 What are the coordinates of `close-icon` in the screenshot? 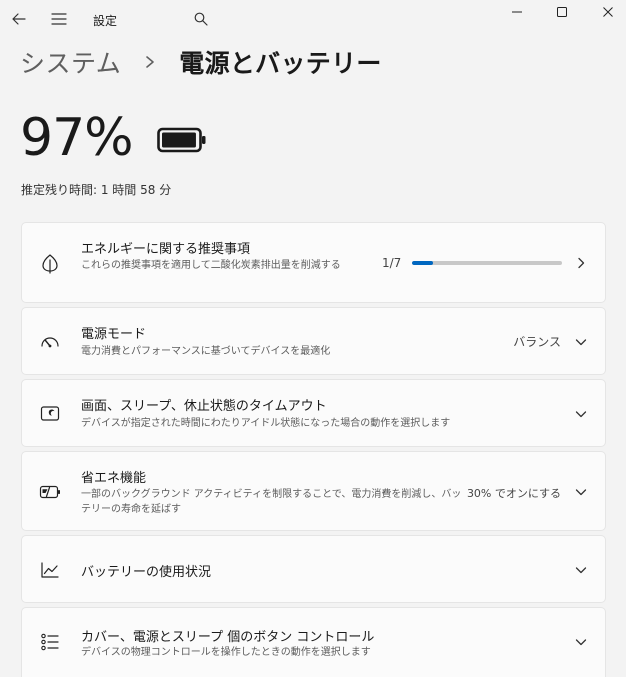 It's located at (608, 12).